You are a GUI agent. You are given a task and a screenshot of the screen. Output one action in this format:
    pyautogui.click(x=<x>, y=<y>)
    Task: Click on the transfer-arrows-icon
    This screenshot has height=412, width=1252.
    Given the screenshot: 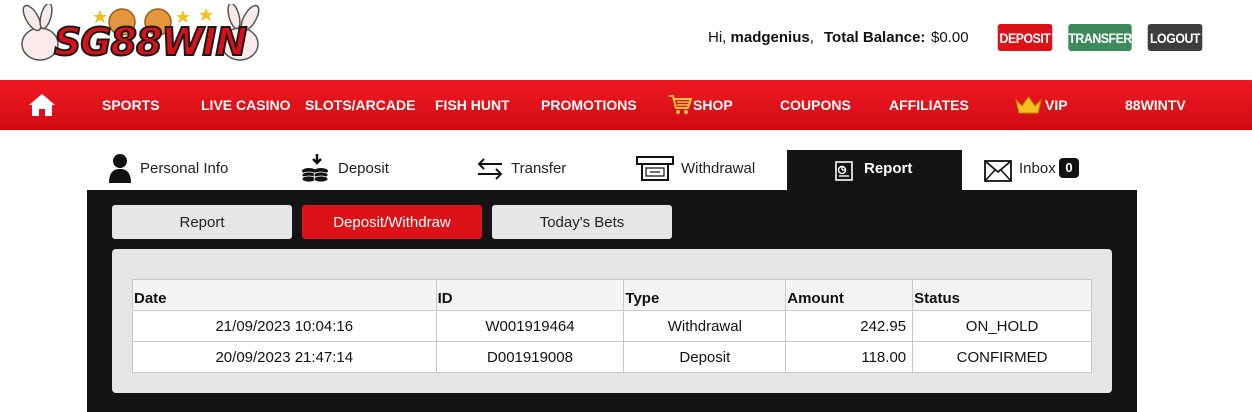 What is the action you would take?
    pyautogui.click(x=490, y=169)
    